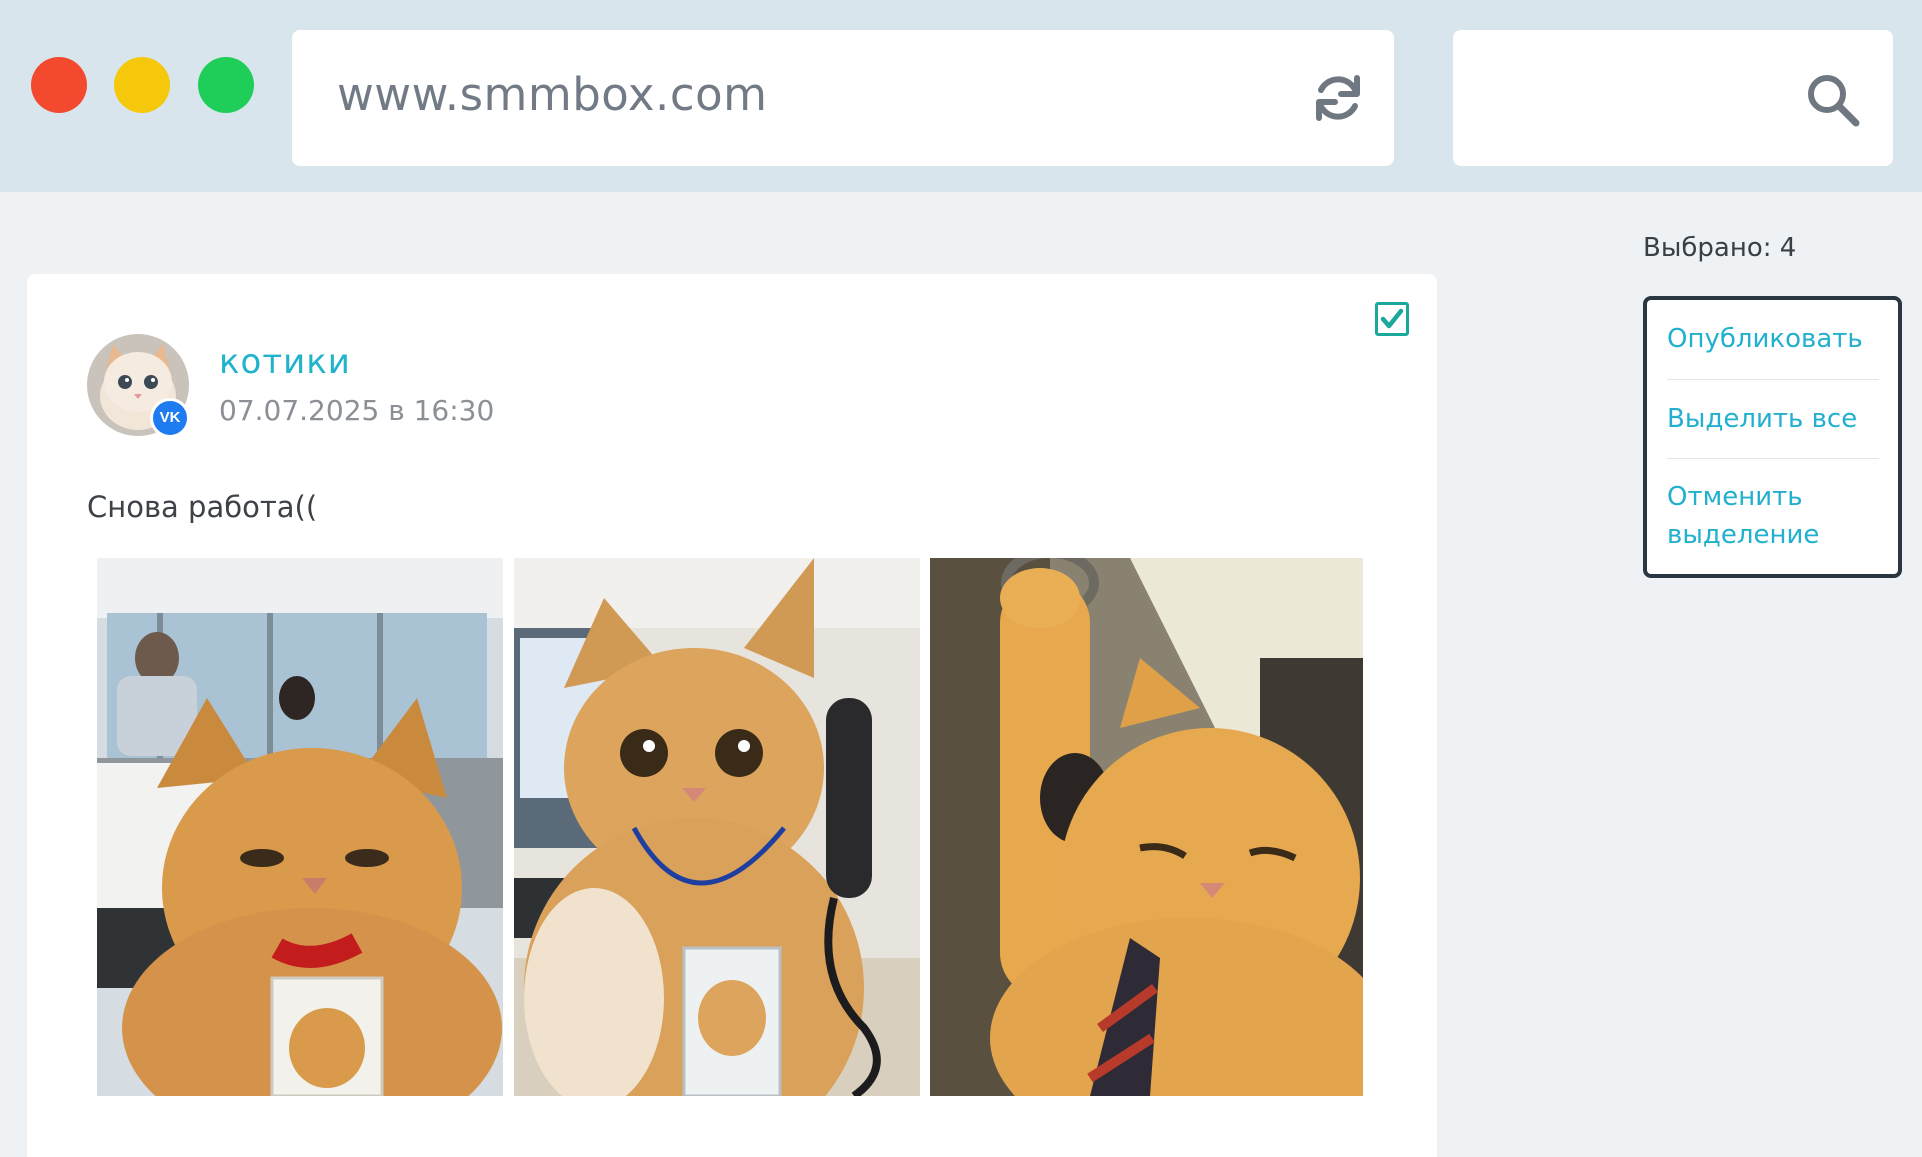 This screenshot has width=1922, height=1157. I want to click on vk-badge-icon: VK, so click(170, 418).